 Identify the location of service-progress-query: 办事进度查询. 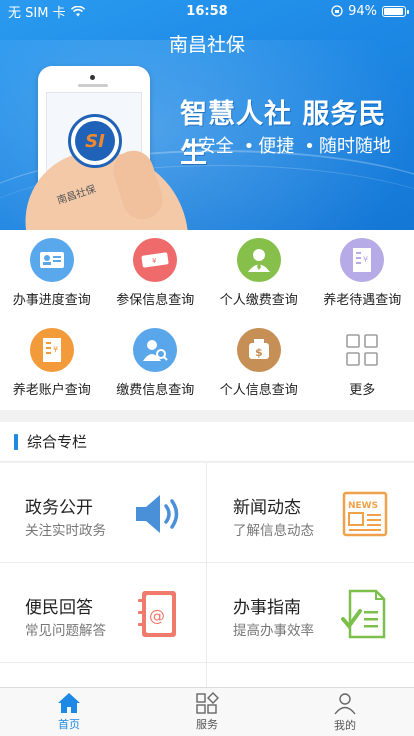
(52, 275).